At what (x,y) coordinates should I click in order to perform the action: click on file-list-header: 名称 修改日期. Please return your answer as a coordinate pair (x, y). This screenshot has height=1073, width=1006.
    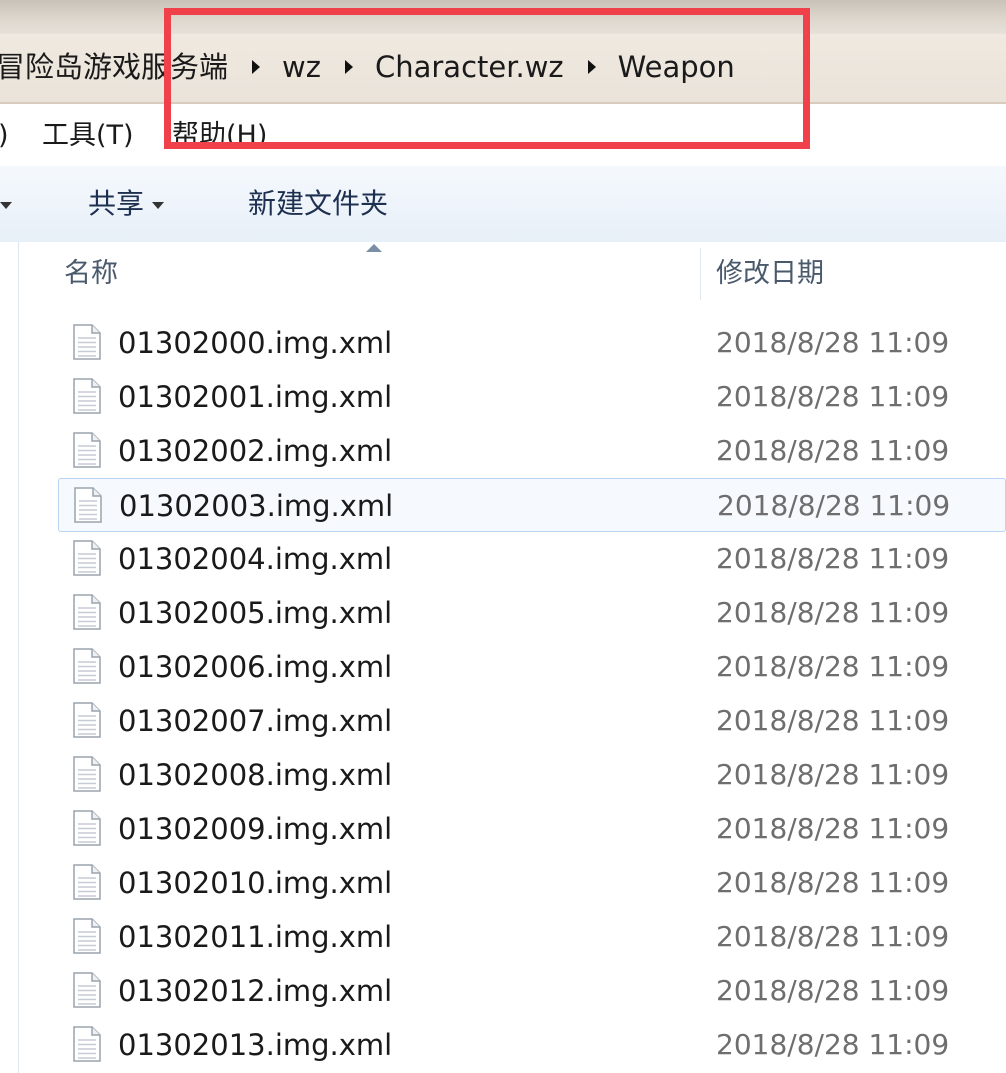
    Looking at the image, I should click on (503, 271).